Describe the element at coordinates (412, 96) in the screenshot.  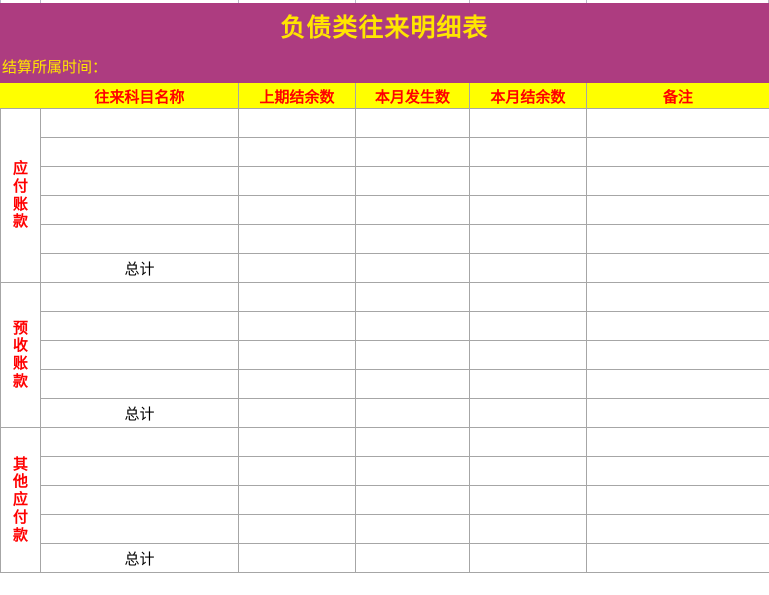
I see `header-cell-current-amount: 本月发生数` at that location.